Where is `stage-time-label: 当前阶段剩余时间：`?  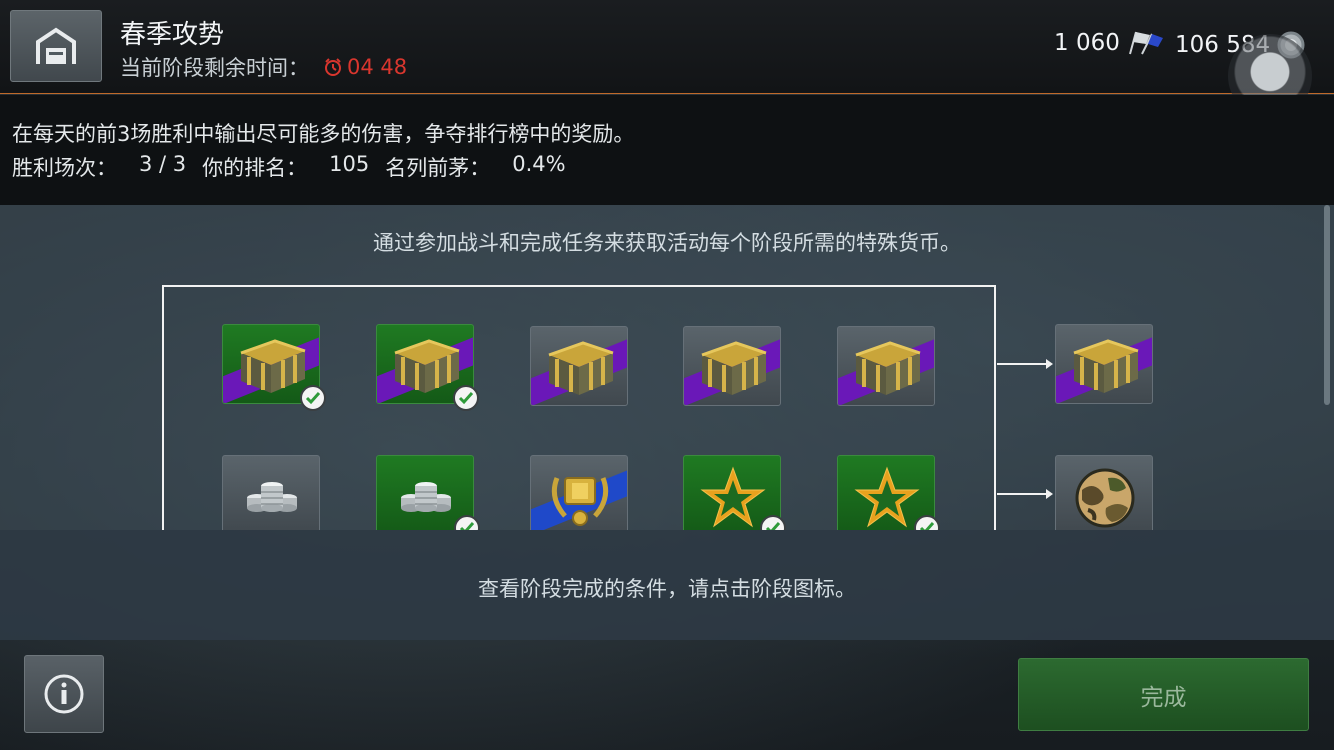
stage-time-label: 当前阶段剩余时间： is located at coordinates (214, 68).